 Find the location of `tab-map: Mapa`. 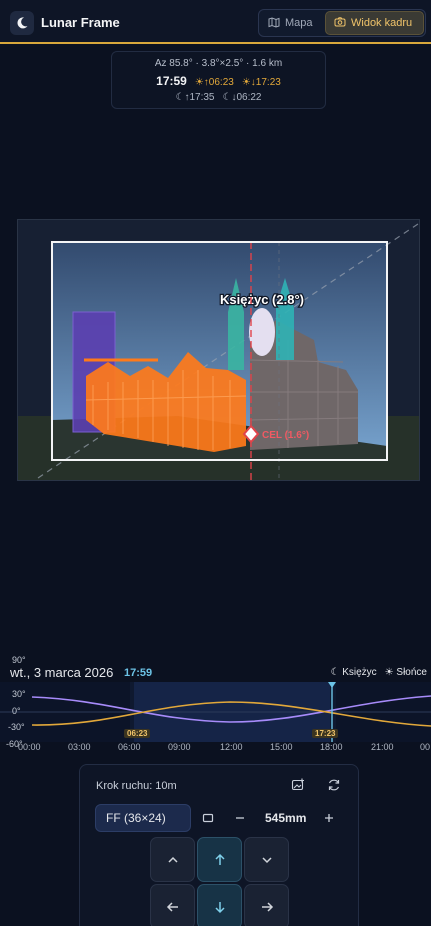

tab-map: Mapa is located at coordinates (290, 23).